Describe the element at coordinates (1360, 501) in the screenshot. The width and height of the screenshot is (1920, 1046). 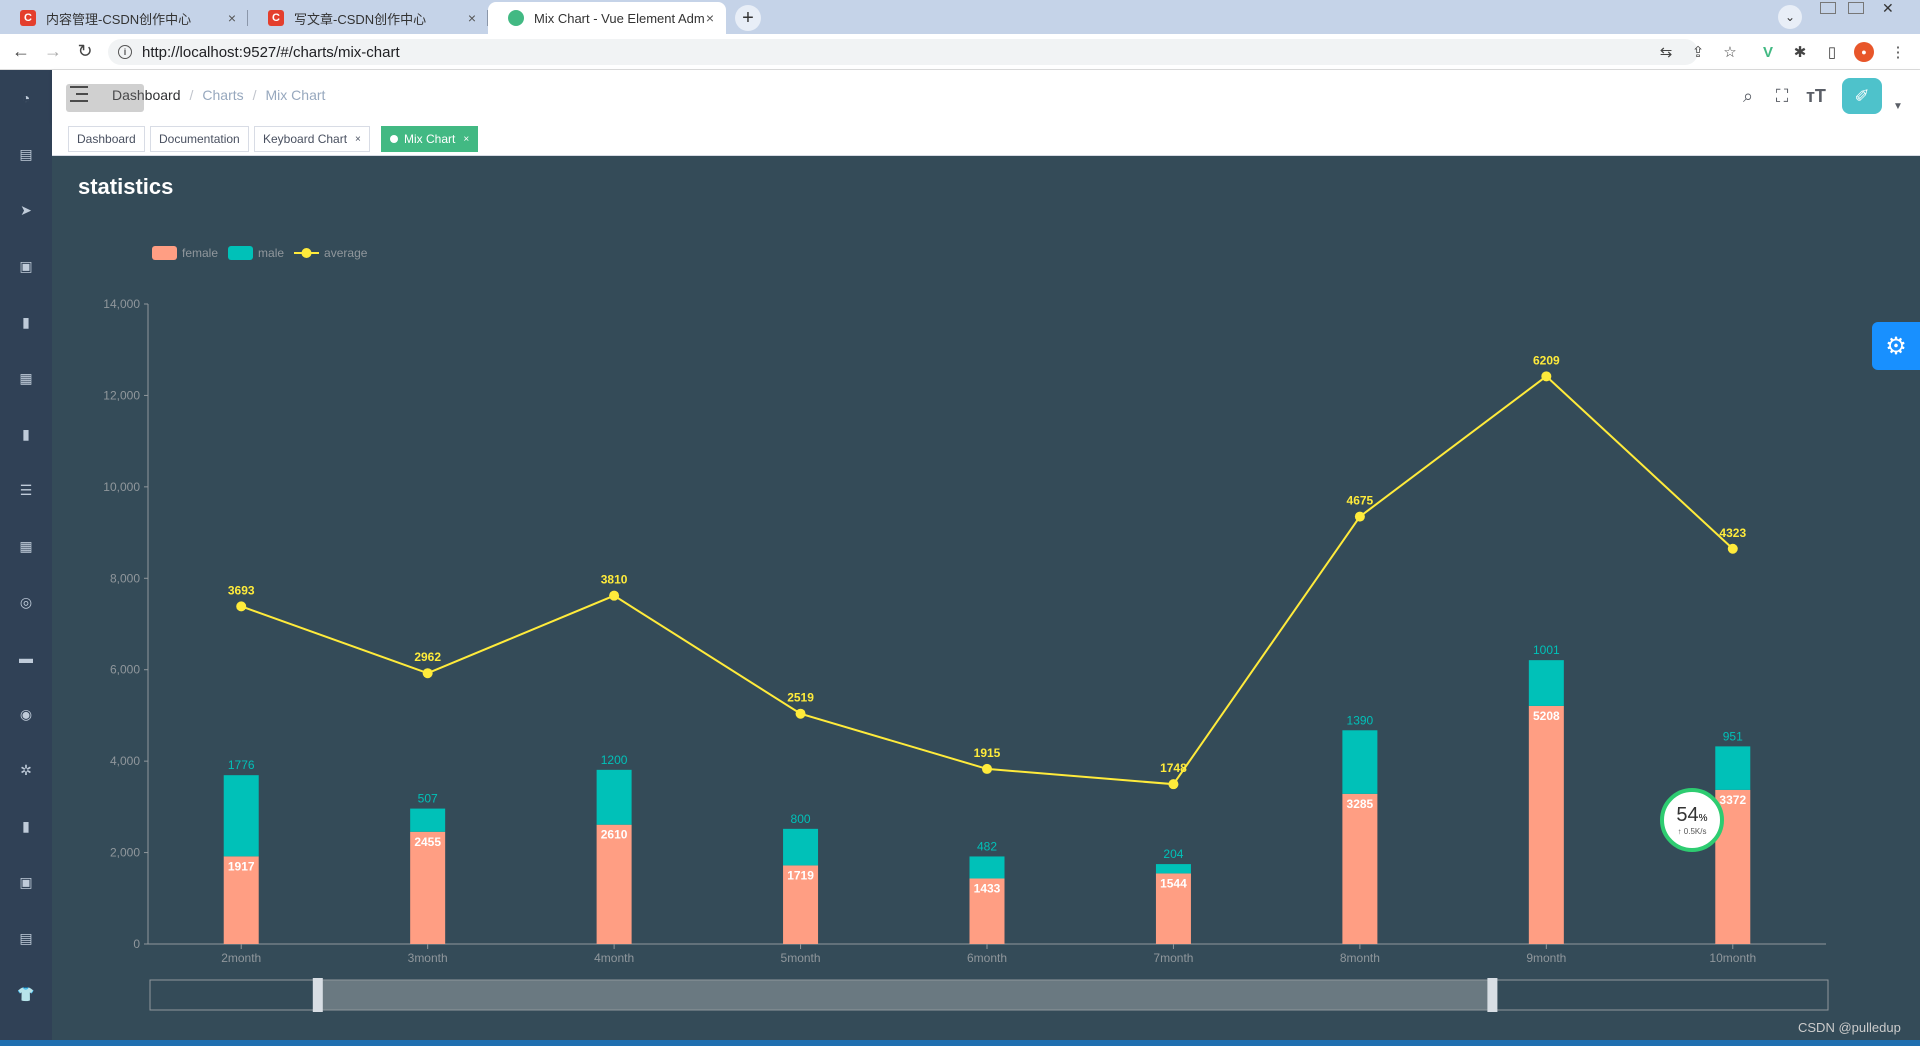
I see `average-label: 4675` at that location.